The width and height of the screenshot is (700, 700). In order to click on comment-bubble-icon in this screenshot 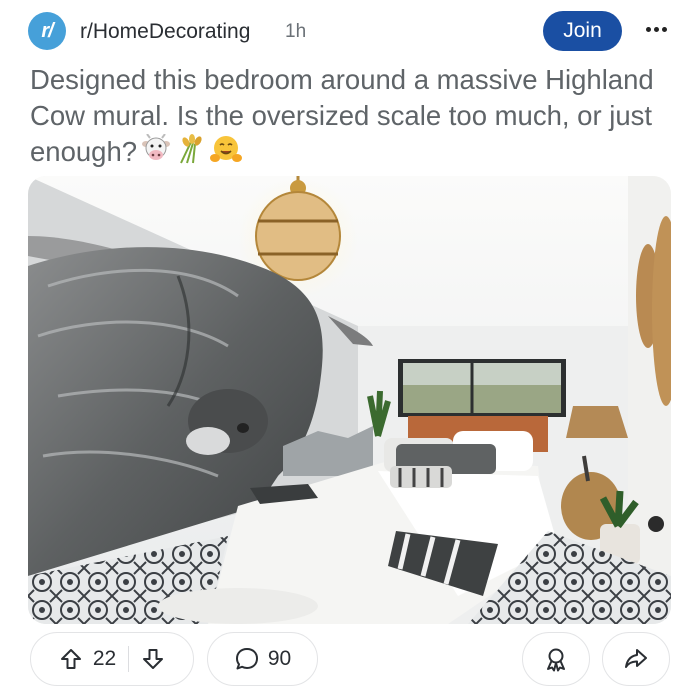, I will do `click(247, 659)`.